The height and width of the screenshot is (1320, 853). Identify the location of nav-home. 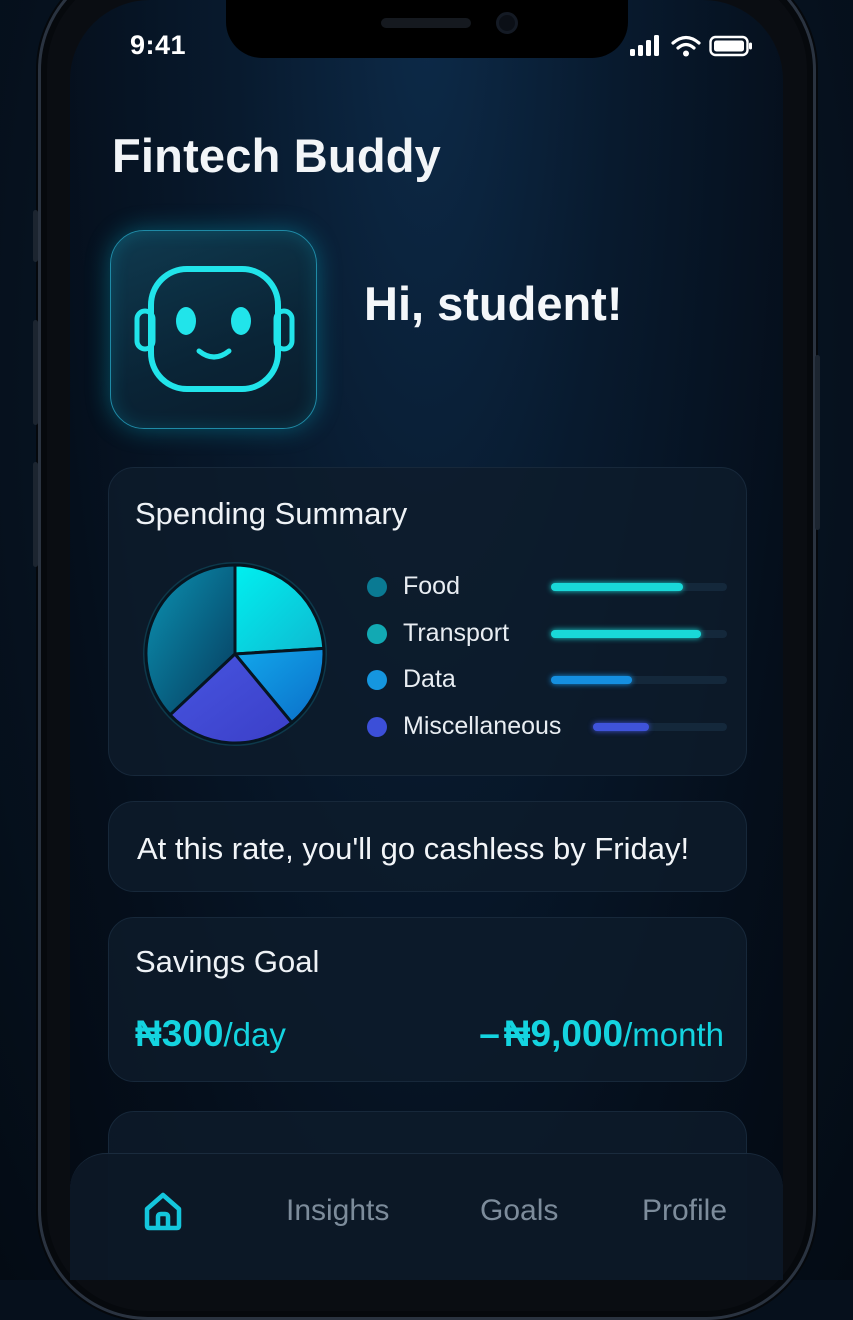
(163, 1211).